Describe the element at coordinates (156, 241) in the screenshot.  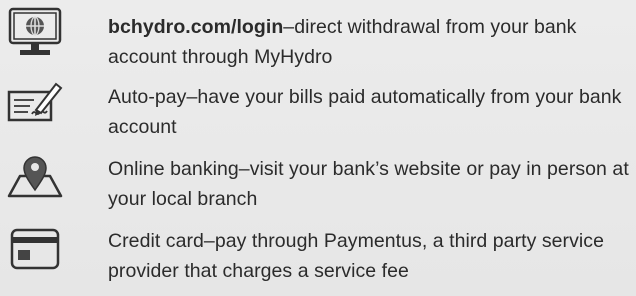
I see `option-title: Credit card` at that location.